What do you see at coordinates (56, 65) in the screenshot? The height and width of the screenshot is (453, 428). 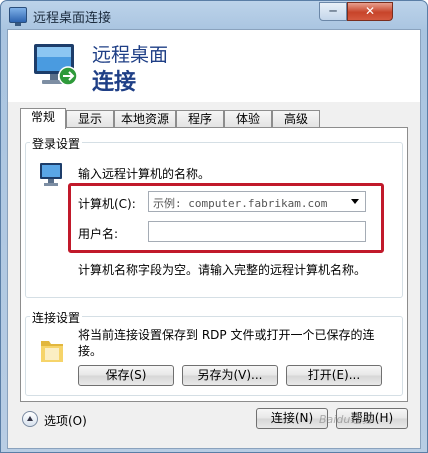 I see `monitor-icon` at bounding box center [56, 65].